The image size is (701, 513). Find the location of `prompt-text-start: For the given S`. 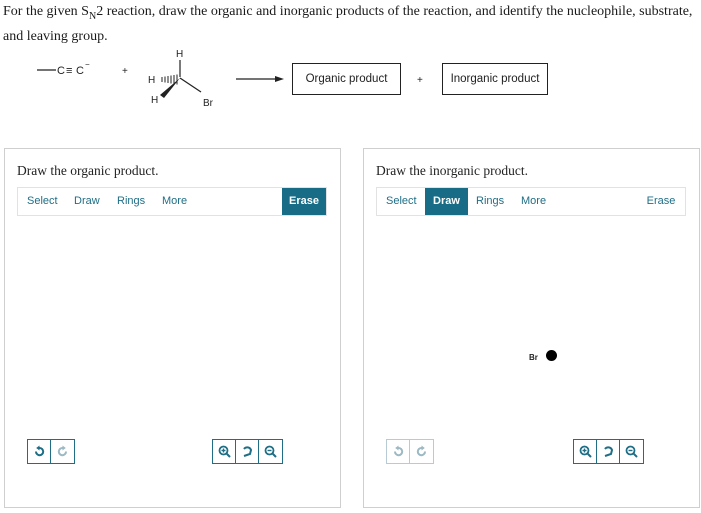

prompt-text-start: For the given S is located at coordinates (46, 11).